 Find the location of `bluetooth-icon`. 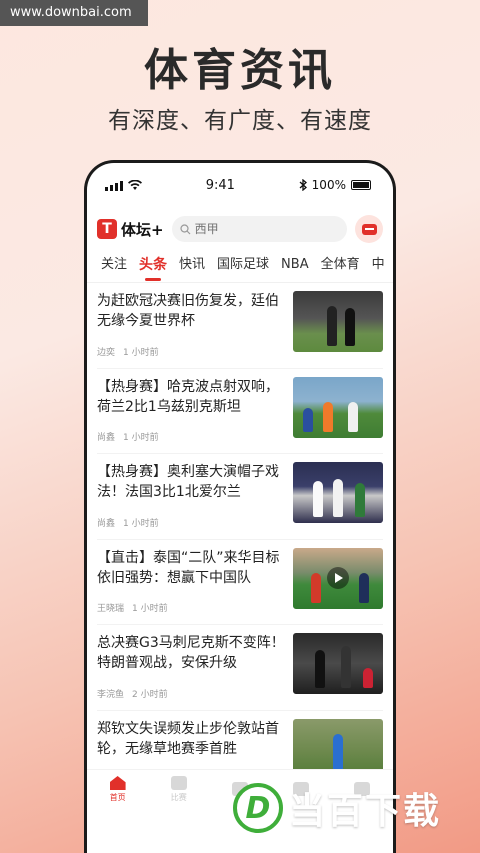

bluetooth-icon is located at coordinates (303, 185).